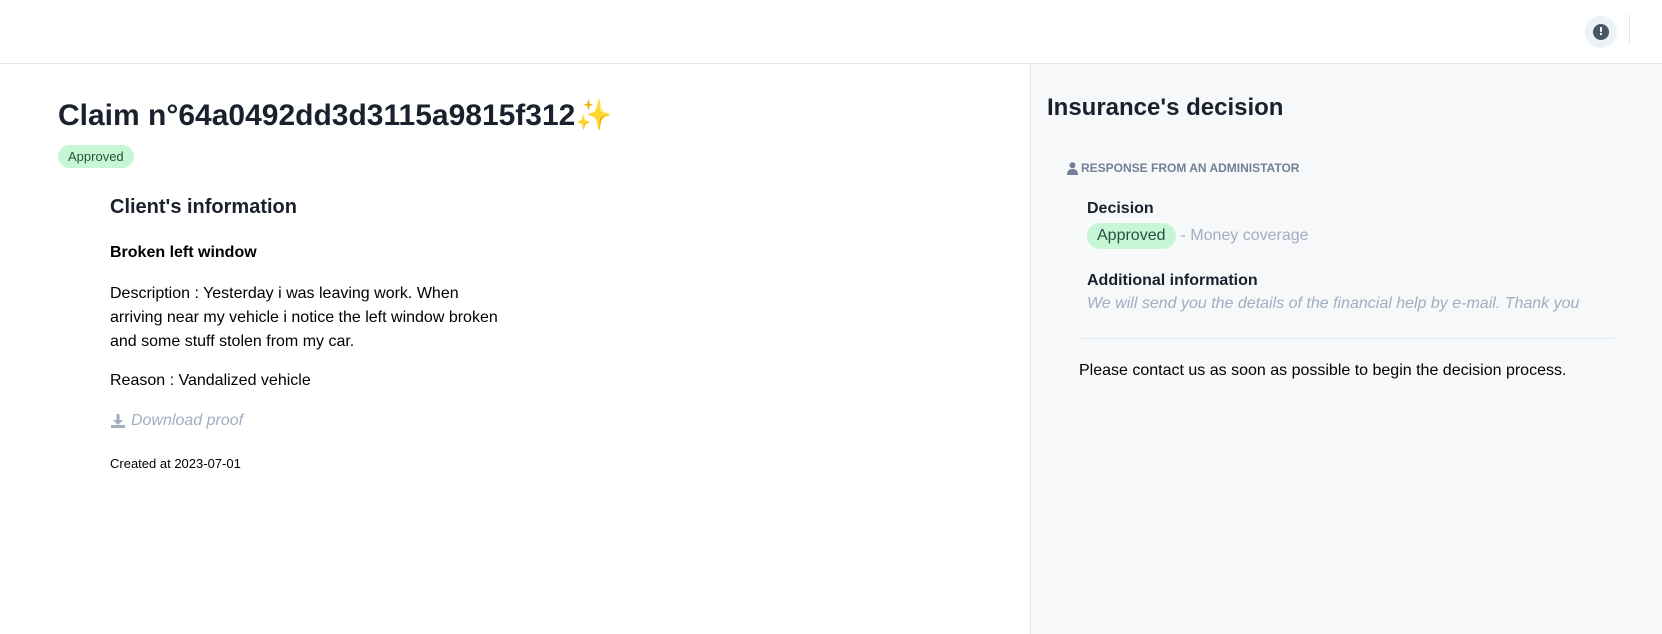 The image size is (1662, 634). What do you see at coordinates (1190, 168) in the screenshot?
I see `admin-response-text: RESPONSE FROM AN ADMINISTATOR` at bounding box center [1190, 168].